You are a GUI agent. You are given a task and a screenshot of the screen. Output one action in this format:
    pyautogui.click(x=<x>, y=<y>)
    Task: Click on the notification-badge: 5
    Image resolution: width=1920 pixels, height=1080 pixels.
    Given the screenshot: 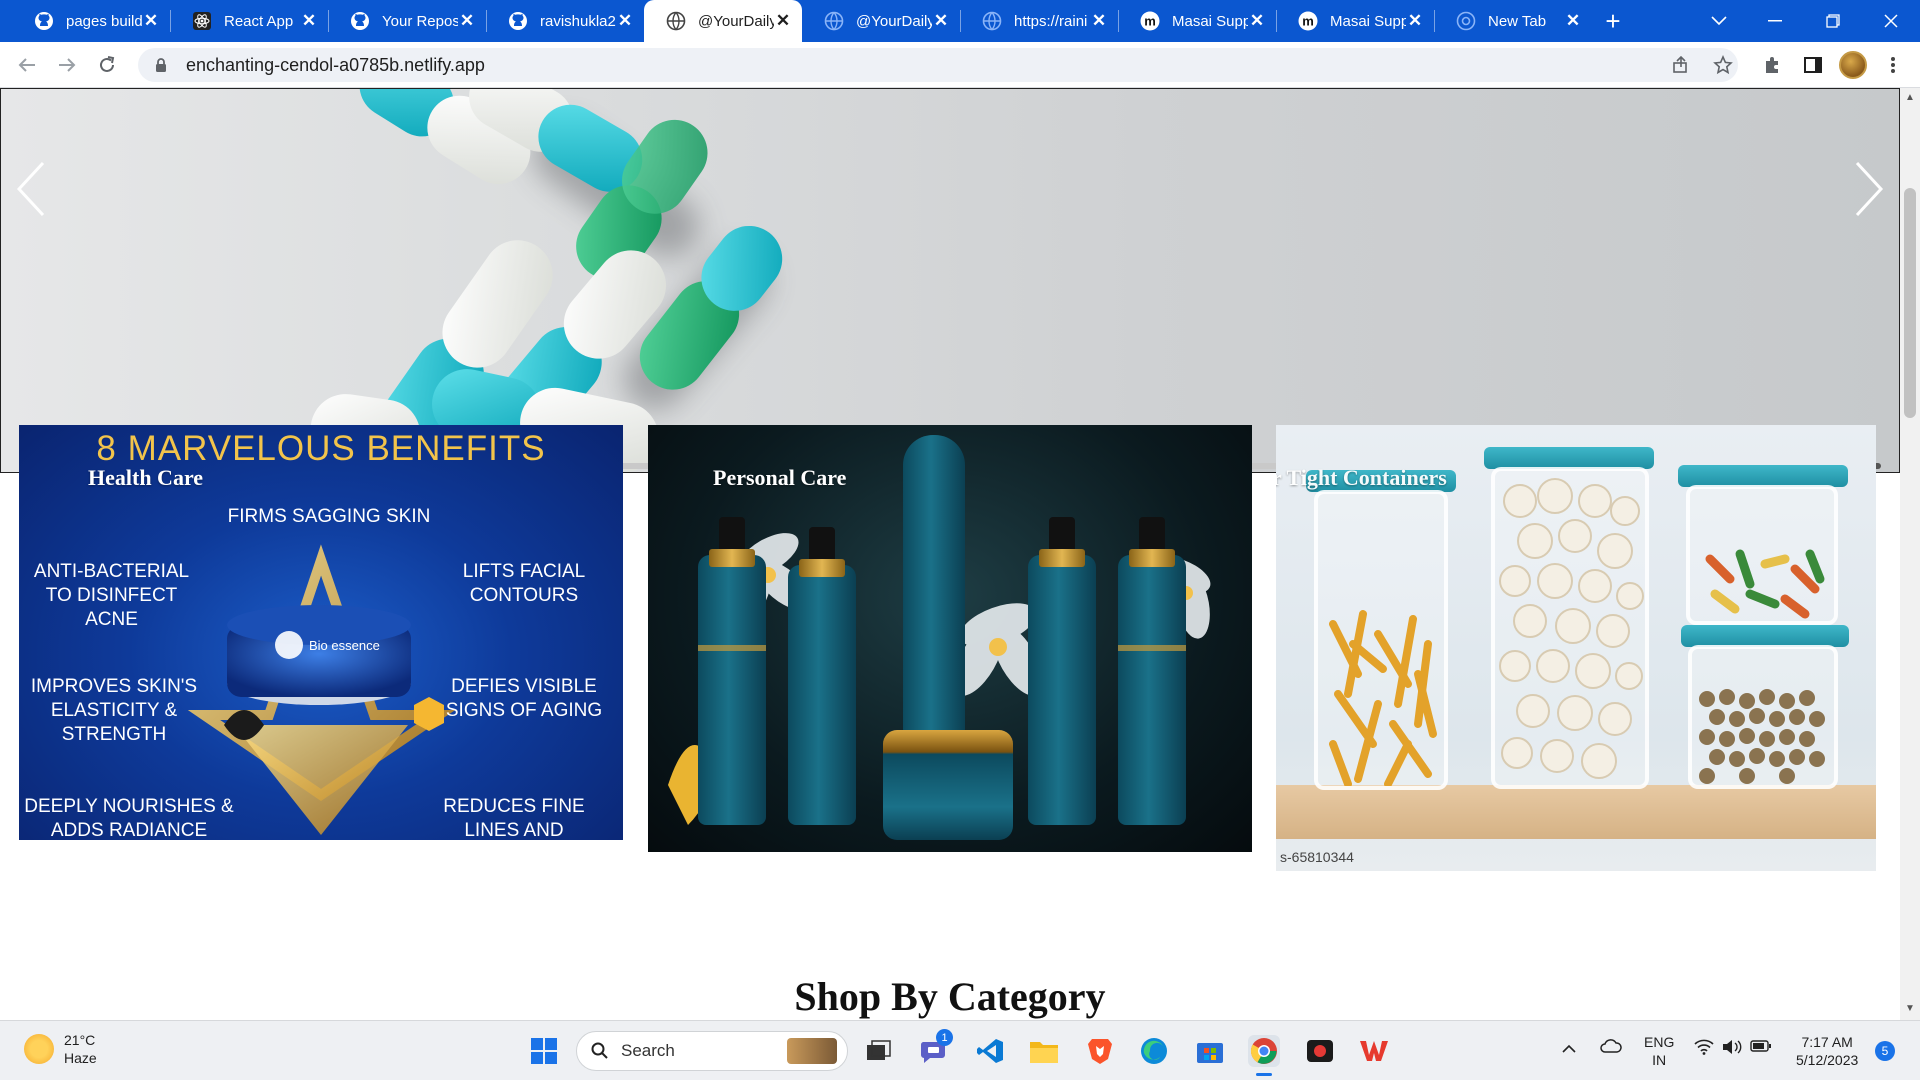 What is the action you would take?
    pyautogui.click(x=1885, y=1051)
    